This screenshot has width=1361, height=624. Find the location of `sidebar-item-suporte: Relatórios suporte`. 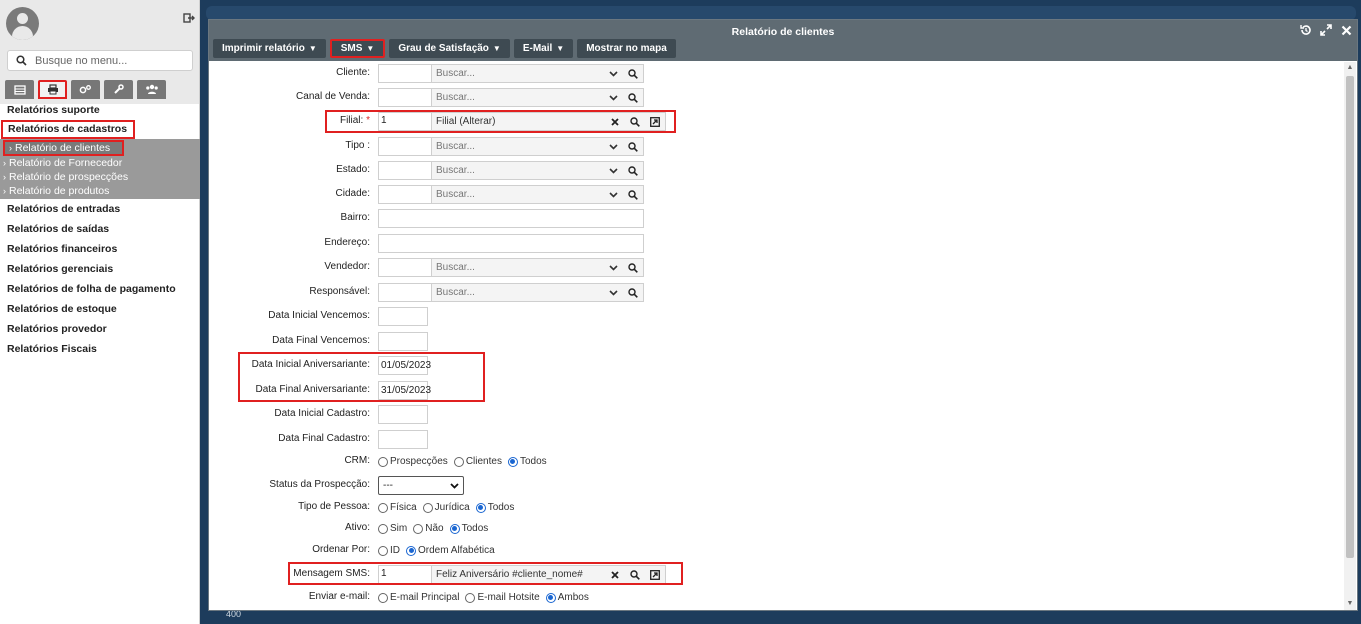

sidebar-item-suporte: Relatórios suporte is located at coordinates (100, 110).